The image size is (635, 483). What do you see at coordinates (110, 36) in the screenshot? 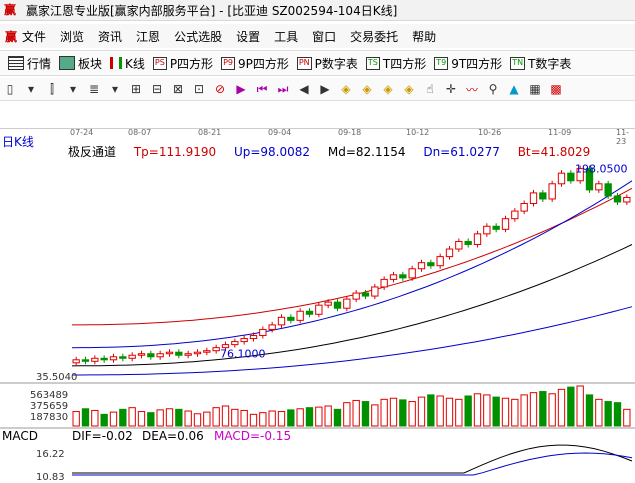
I see `menu-info: 资讯` at bounding box center [110, 36].